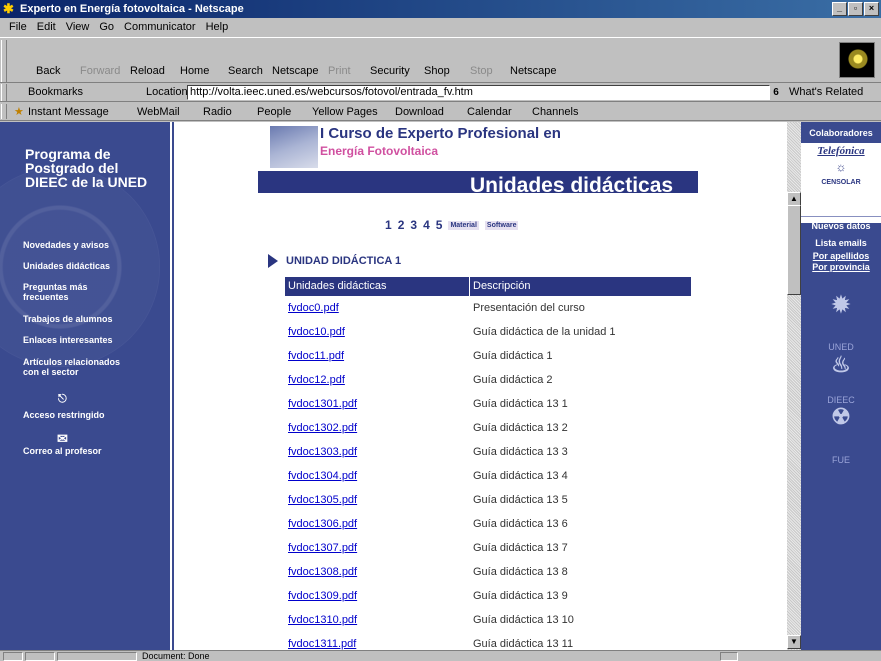  Describe the element at coordinates (523, 620) in the screenshot. I see `file-description: Guía didáctica 13 10` at that location.